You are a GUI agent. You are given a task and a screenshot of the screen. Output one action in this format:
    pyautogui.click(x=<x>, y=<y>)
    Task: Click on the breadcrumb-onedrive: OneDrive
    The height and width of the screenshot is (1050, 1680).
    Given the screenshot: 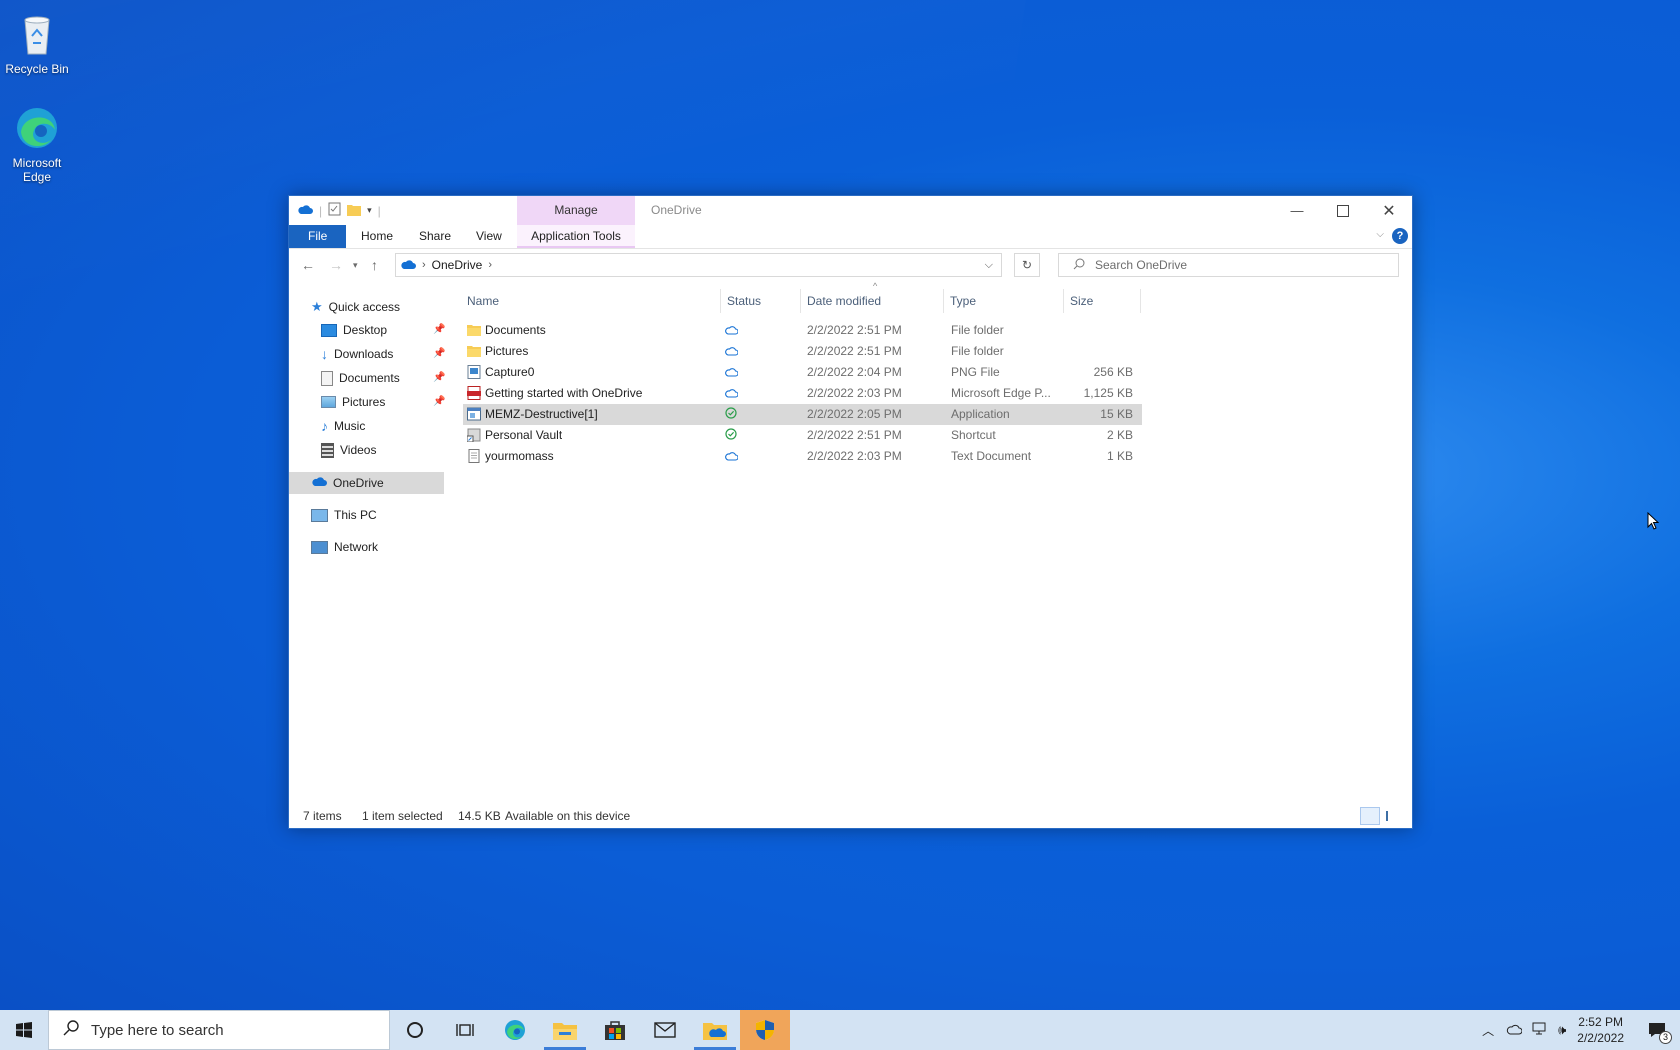 What is the action you would take?
    pyautogui.click(x=457, y=265)
    